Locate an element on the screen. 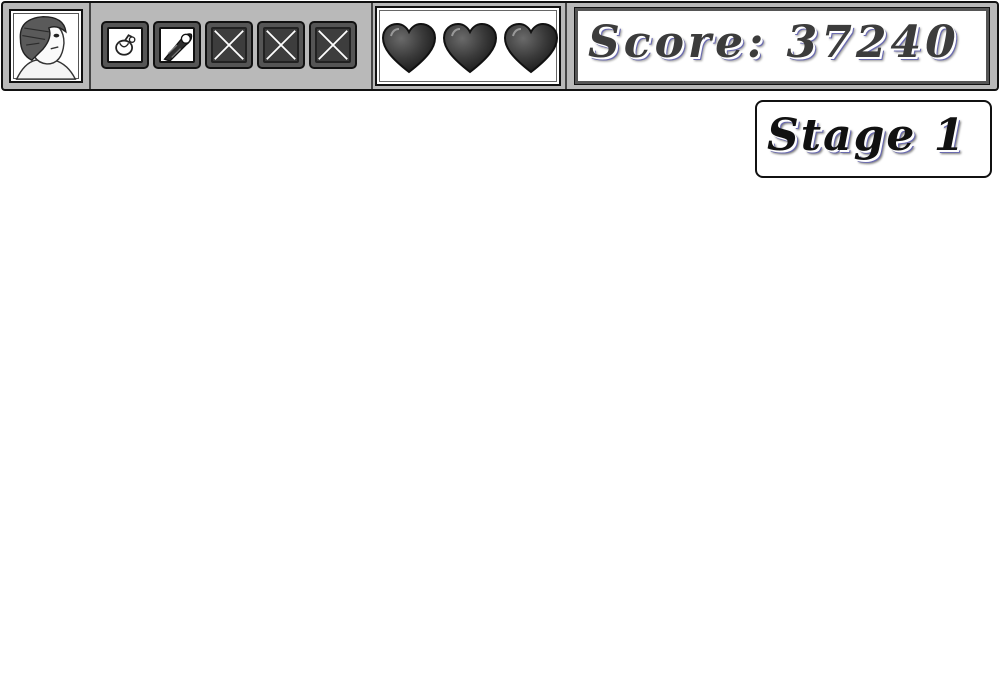 This screenshot has height=700, width=1000. score-panel: Score: 37240 is located at coordinates (782, 46).